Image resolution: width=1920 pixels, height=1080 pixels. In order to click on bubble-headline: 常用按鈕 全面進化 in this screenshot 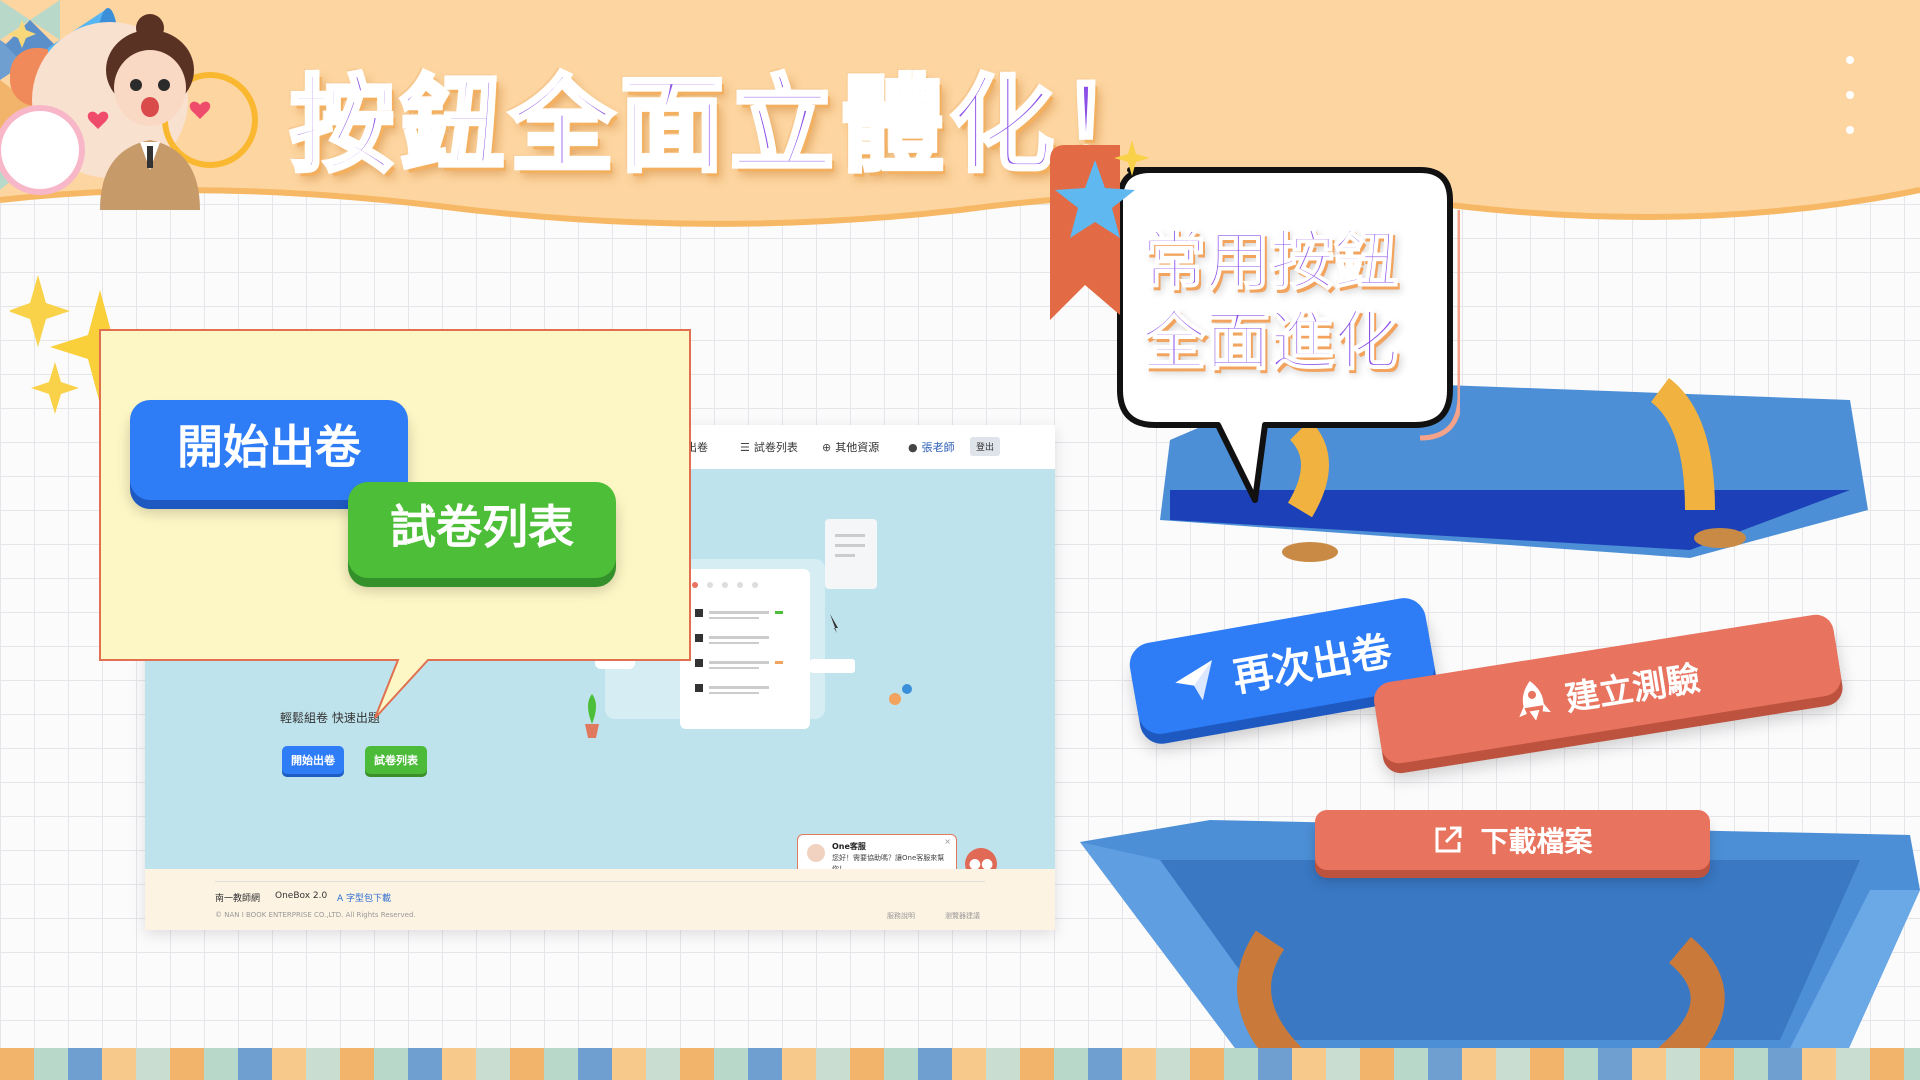, I will do `click(1270, 302)`.